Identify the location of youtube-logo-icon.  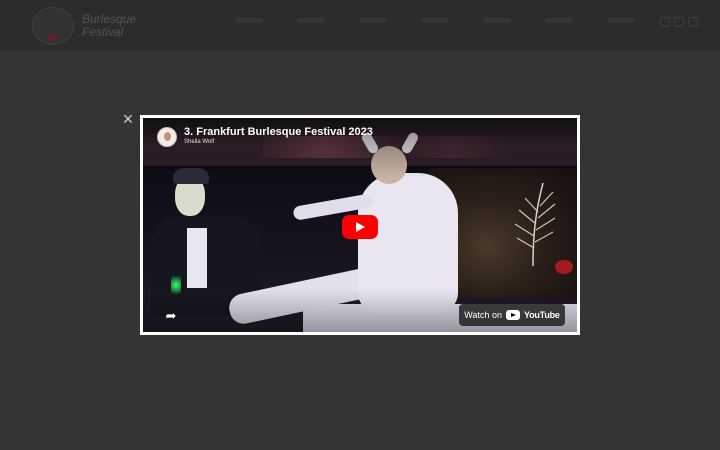
(512, 315).